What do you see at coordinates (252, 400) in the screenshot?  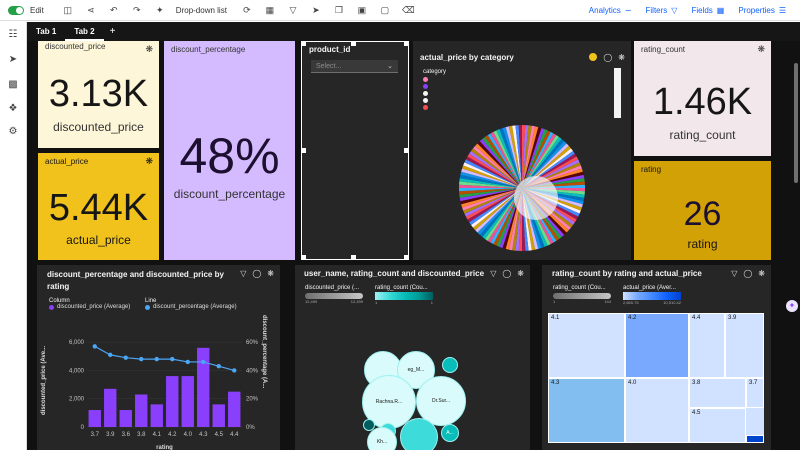 I see `y-right-tick: 20%` at bounding box center [252, 400].